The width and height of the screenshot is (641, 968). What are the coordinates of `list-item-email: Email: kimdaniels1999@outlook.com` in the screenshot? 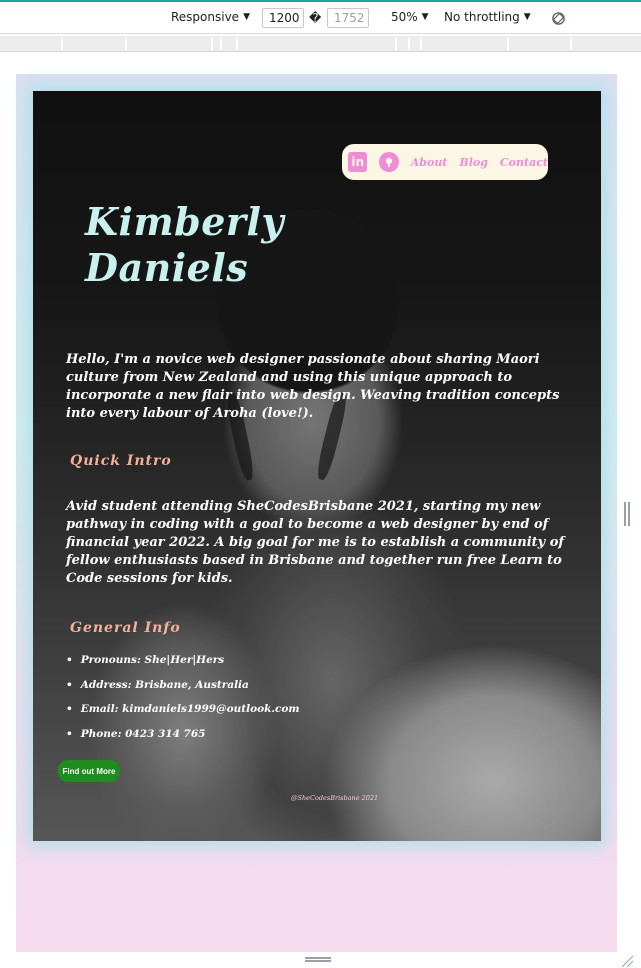 It's located at (183, 715).